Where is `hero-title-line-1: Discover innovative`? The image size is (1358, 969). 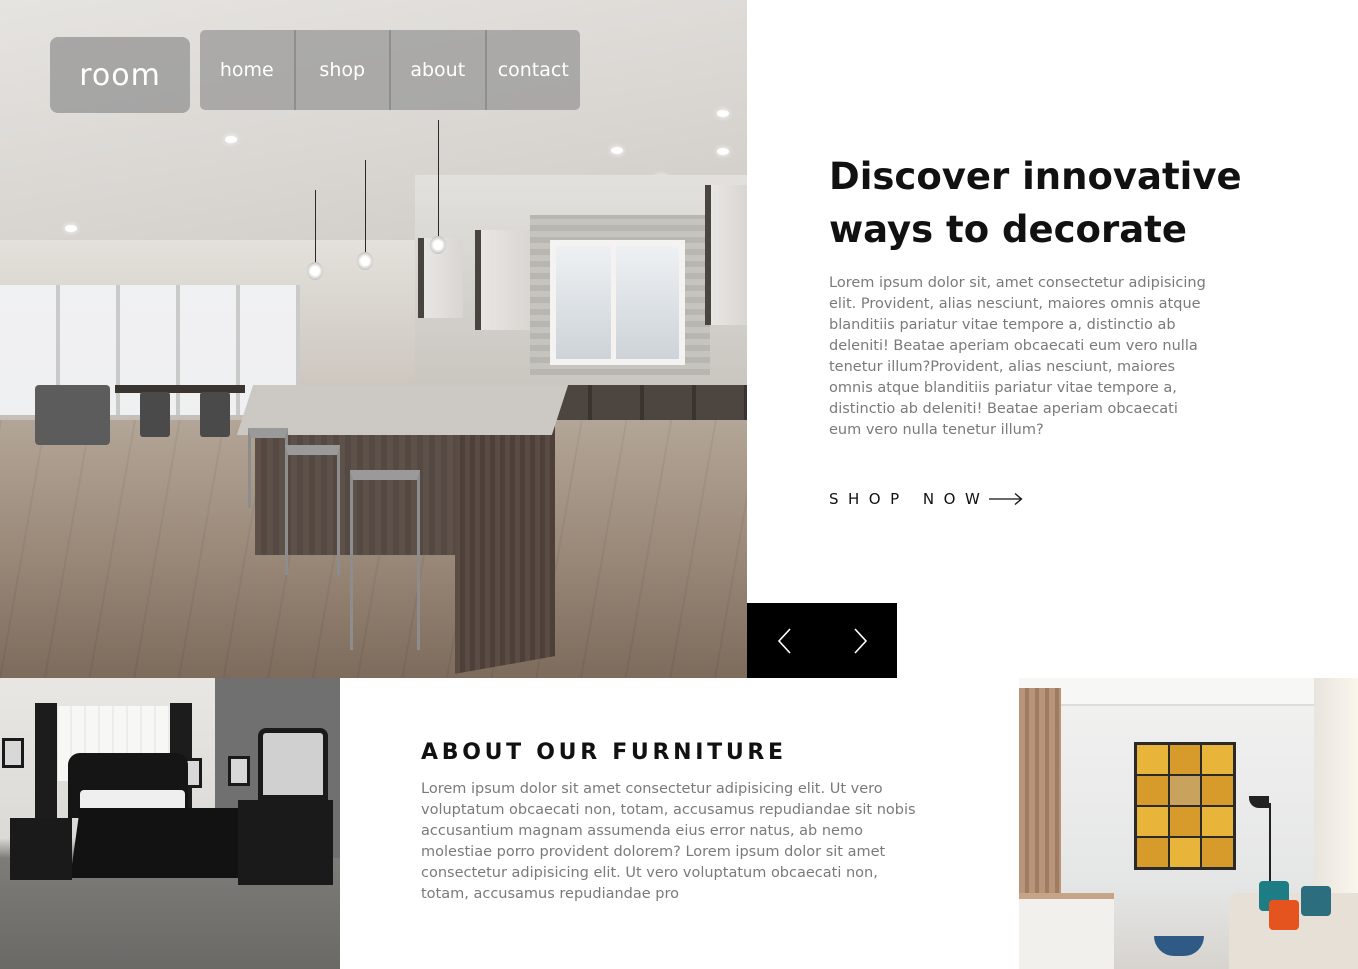 hero-title-line-1: Discover innovative is located at coordinates (1035, 176).